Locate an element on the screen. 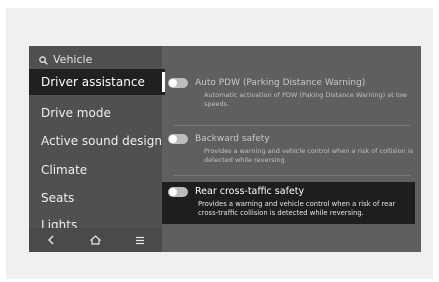  auto-pdw-toggle is located at coordinates (178, 83).